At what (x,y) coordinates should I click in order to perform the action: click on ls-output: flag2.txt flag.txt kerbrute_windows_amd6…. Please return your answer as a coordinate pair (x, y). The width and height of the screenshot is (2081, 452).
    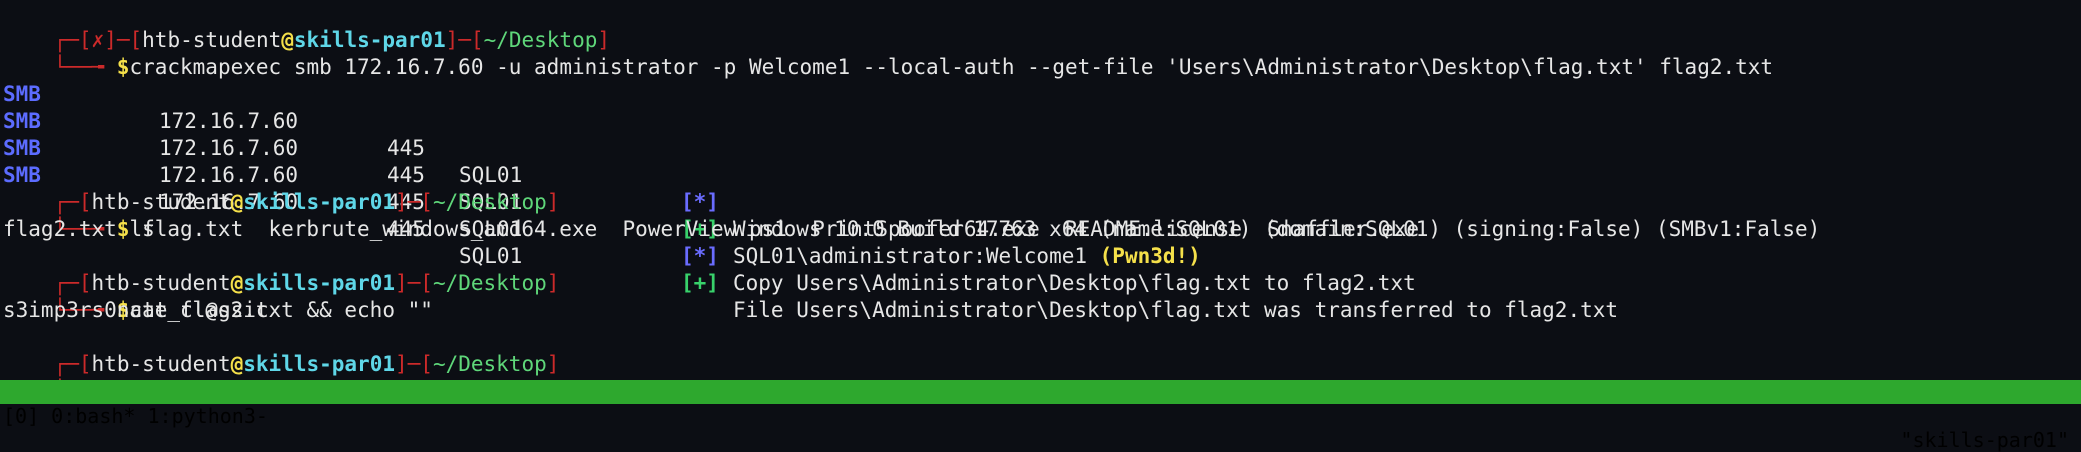
    Looking at the image, I should click on (711, 229).